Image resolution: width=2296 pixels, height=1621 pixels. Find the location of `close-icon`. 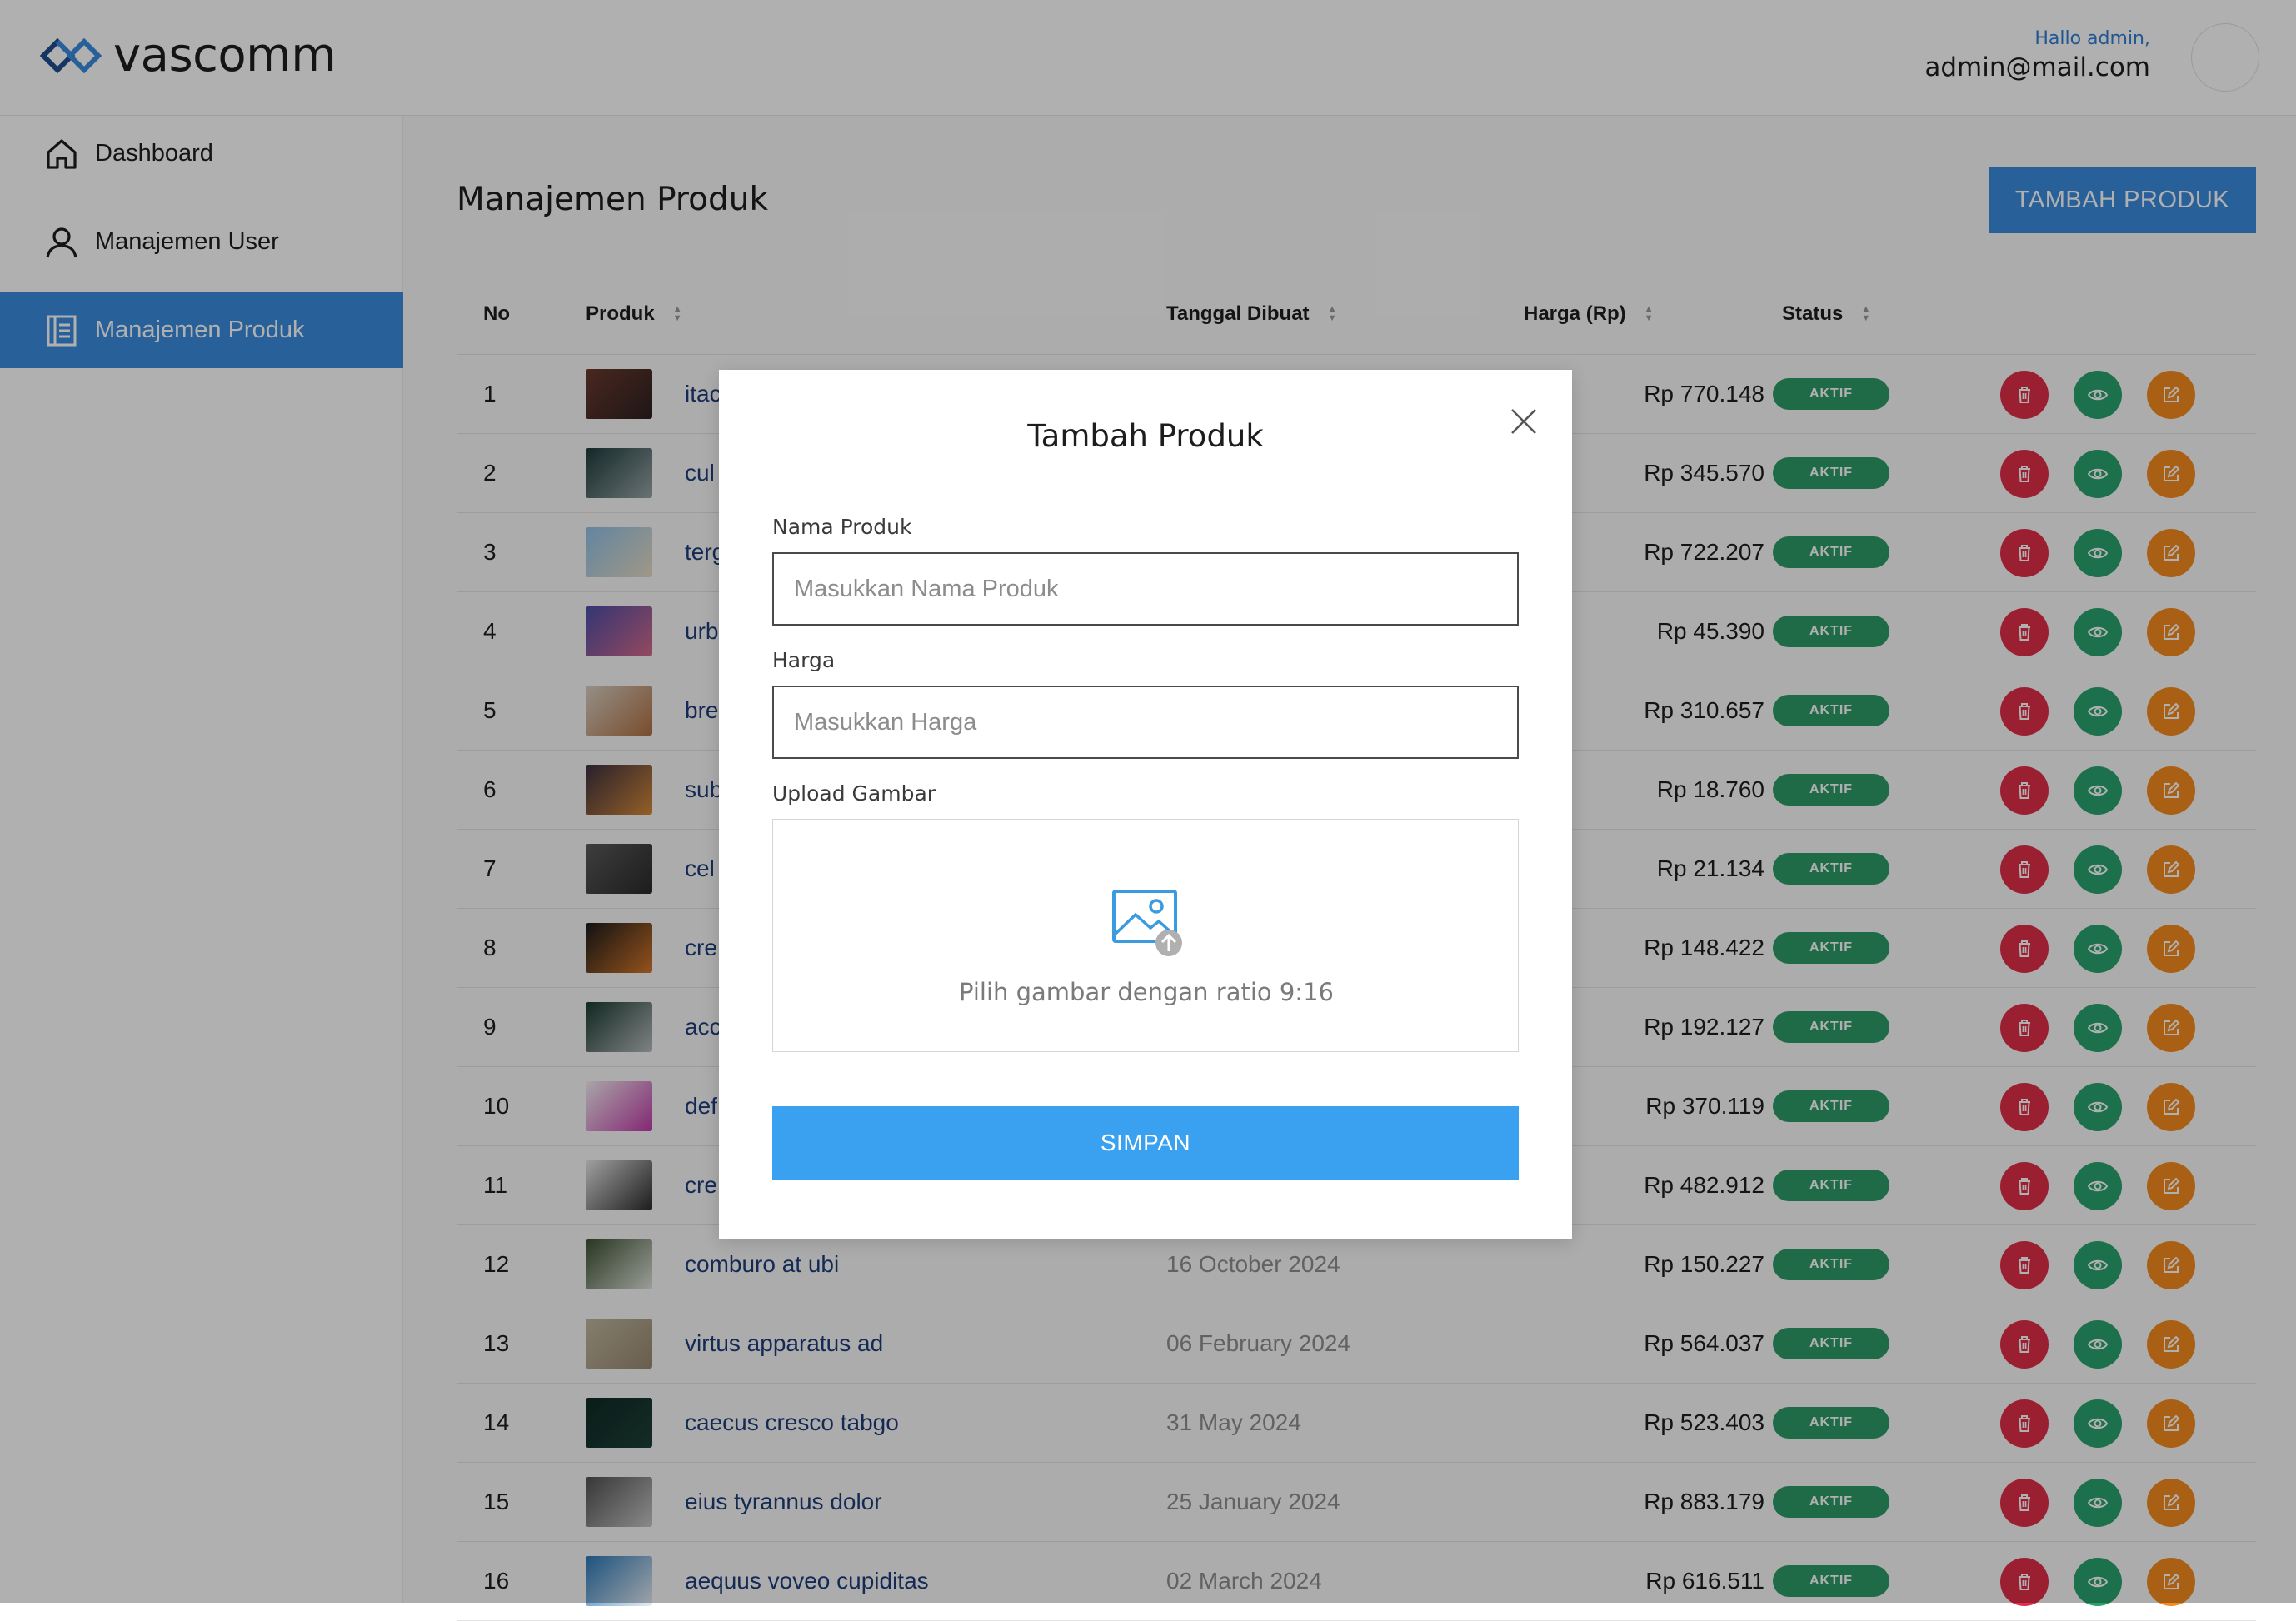

close-icon is located at coordinates (1523, 422).